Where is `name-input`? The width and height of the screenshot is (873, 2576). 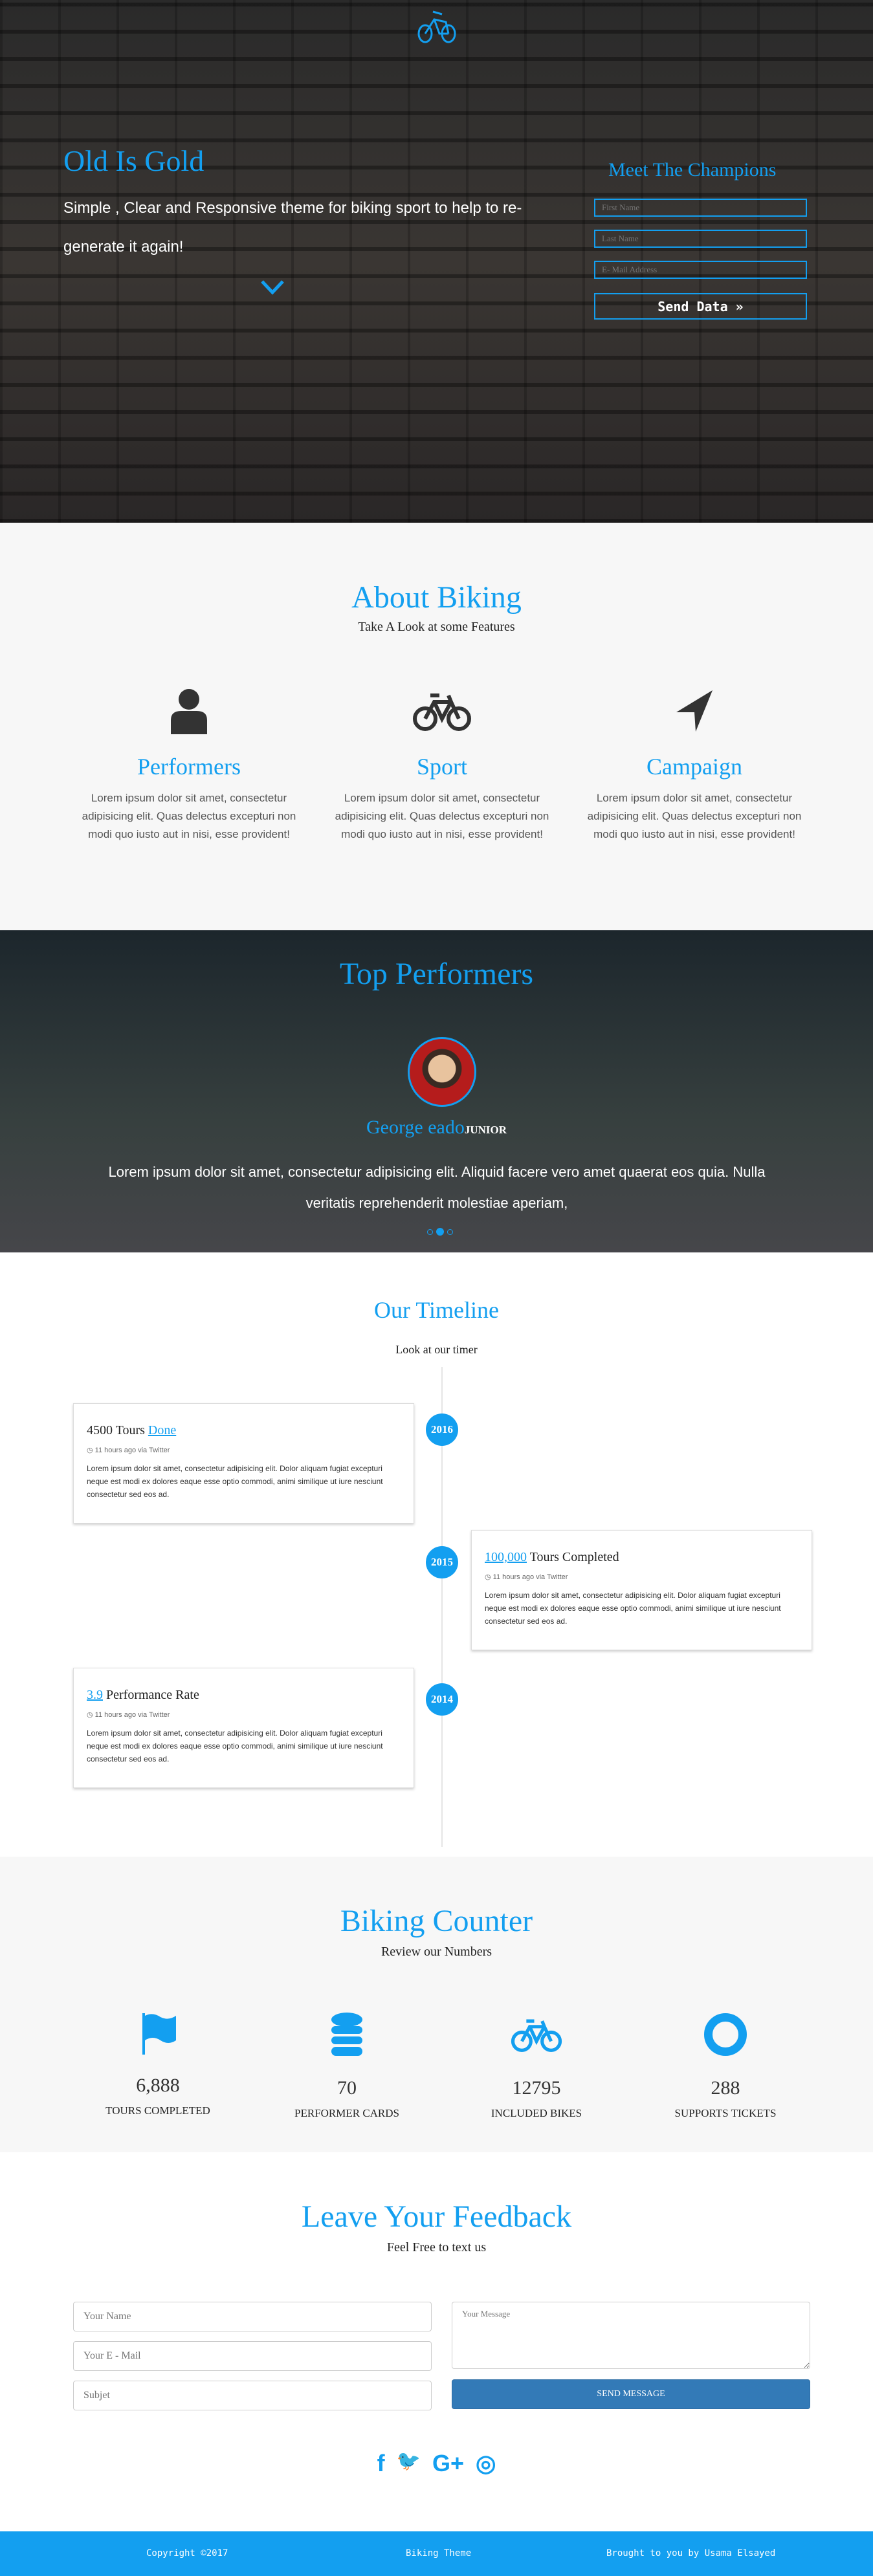
name-input is located at coordinates (252, 2316).